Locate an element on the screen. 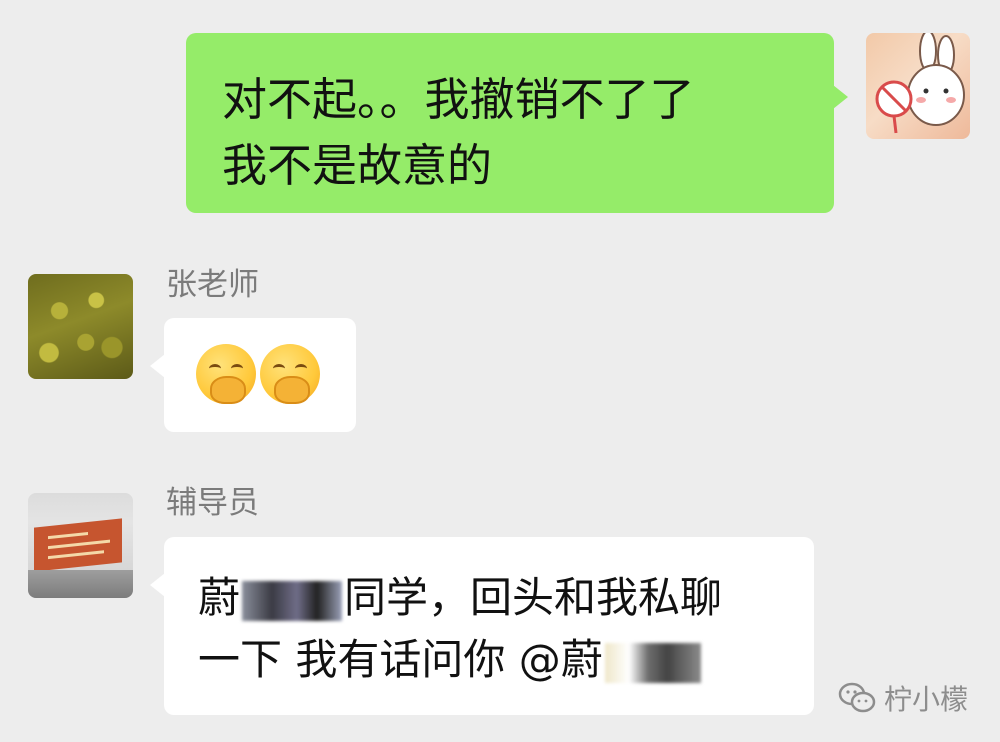 Image resolution: width=1000 pixels, height=742 pixels. message-text-segment: 蔚 is located at coordinates (219, 597).